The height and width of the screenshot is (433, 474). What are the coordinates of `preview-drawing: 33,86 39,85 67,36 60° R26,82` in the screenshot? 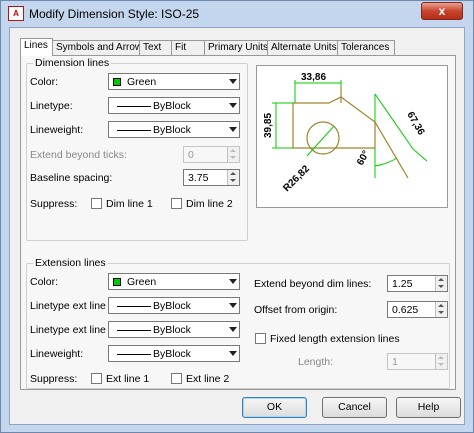 It's located at (345, 133).